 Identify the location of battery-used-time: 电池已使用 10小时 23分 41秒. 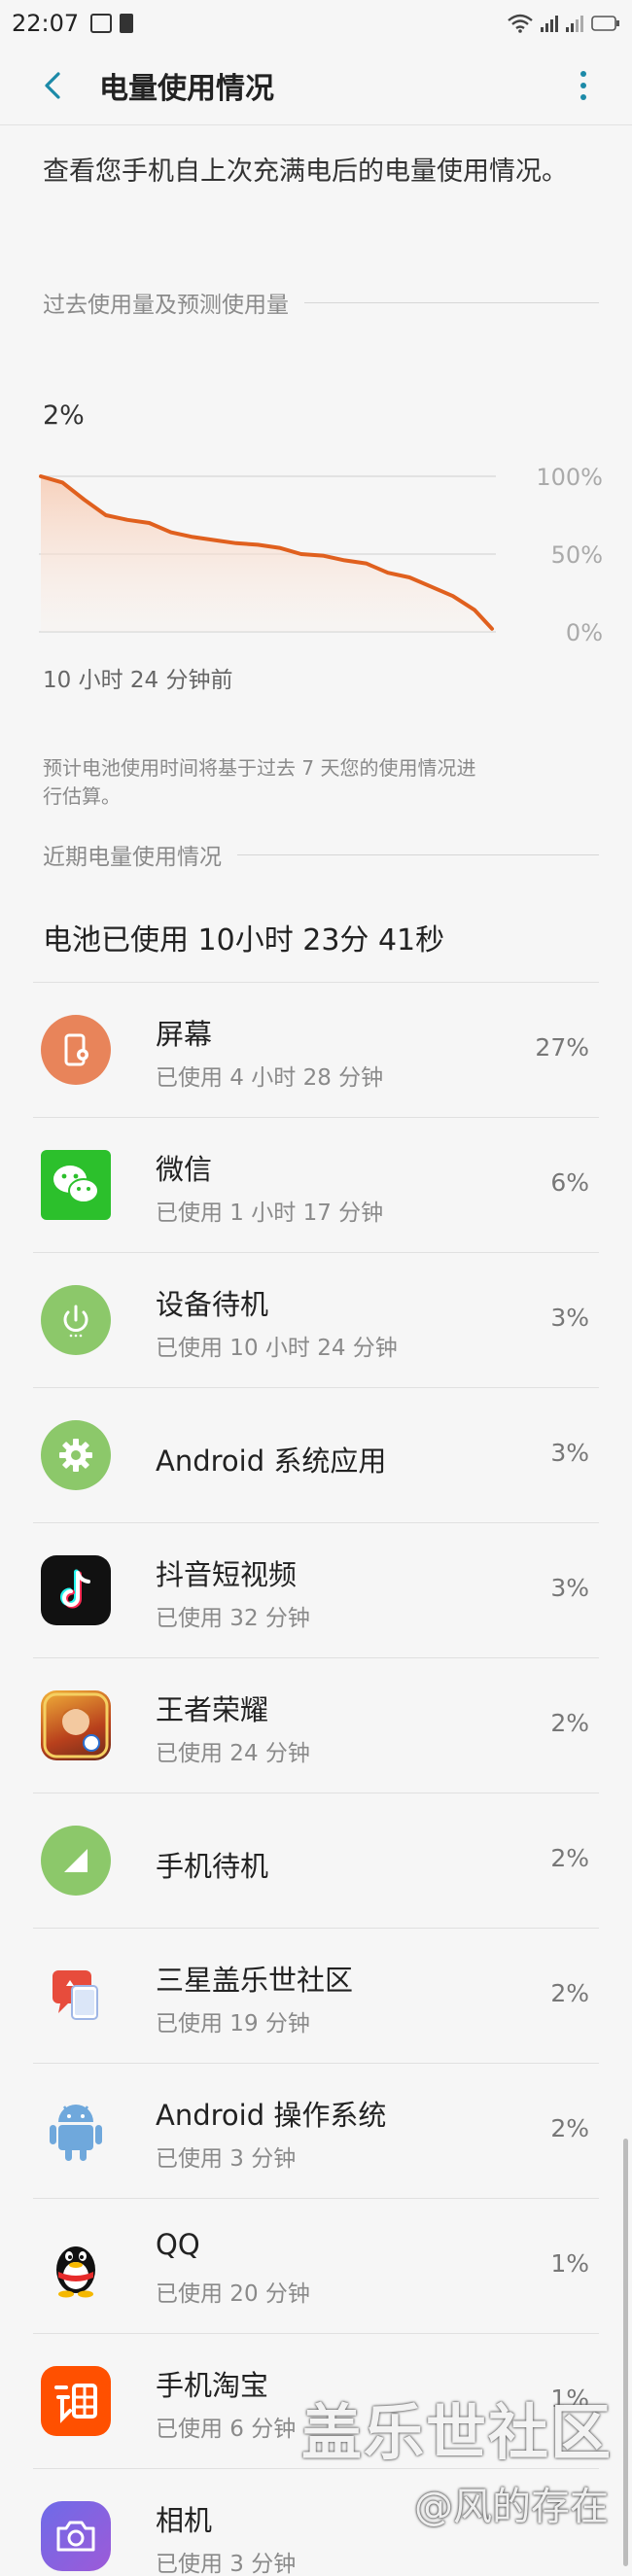
(244, 940).